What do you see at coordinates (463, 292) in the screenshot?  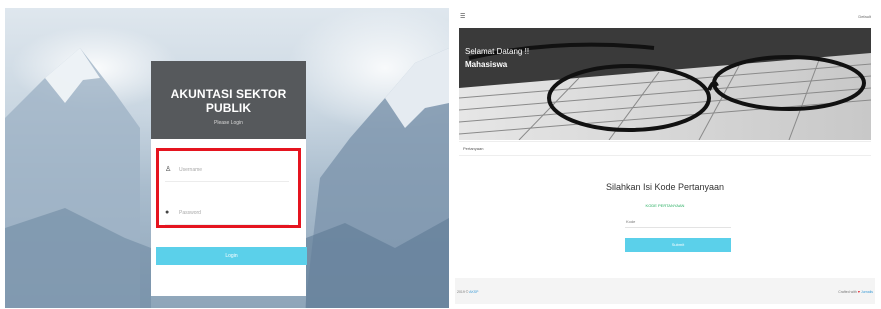 I see `footer-copyright-text: 2019 ©` at bounding box center [463, 292].